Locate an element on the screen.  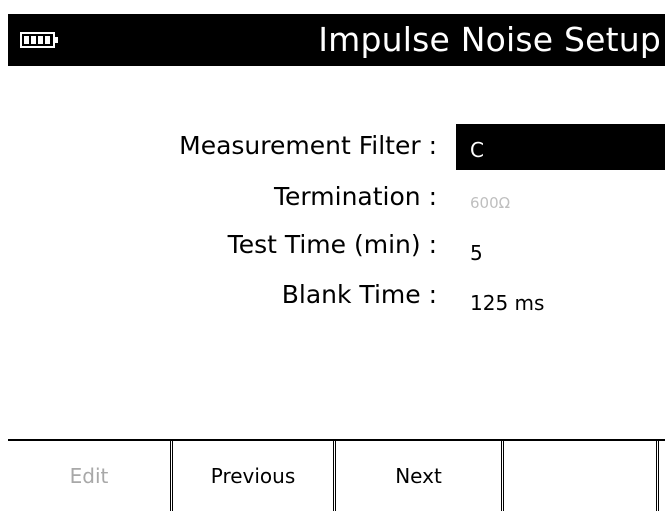
edit-softkey: Edit is located at coordinates (89, 476).